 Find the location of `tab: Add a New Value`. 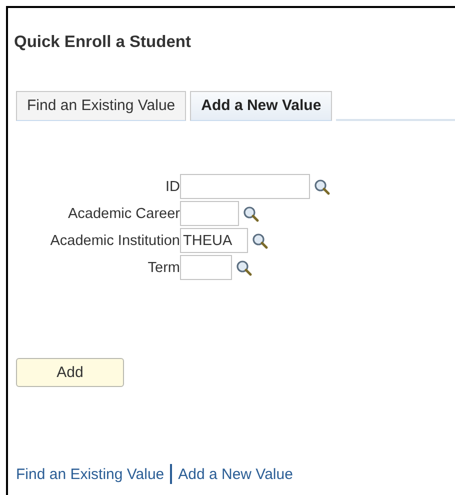

tab: Add a New Value is located at coordinates (261, 106).